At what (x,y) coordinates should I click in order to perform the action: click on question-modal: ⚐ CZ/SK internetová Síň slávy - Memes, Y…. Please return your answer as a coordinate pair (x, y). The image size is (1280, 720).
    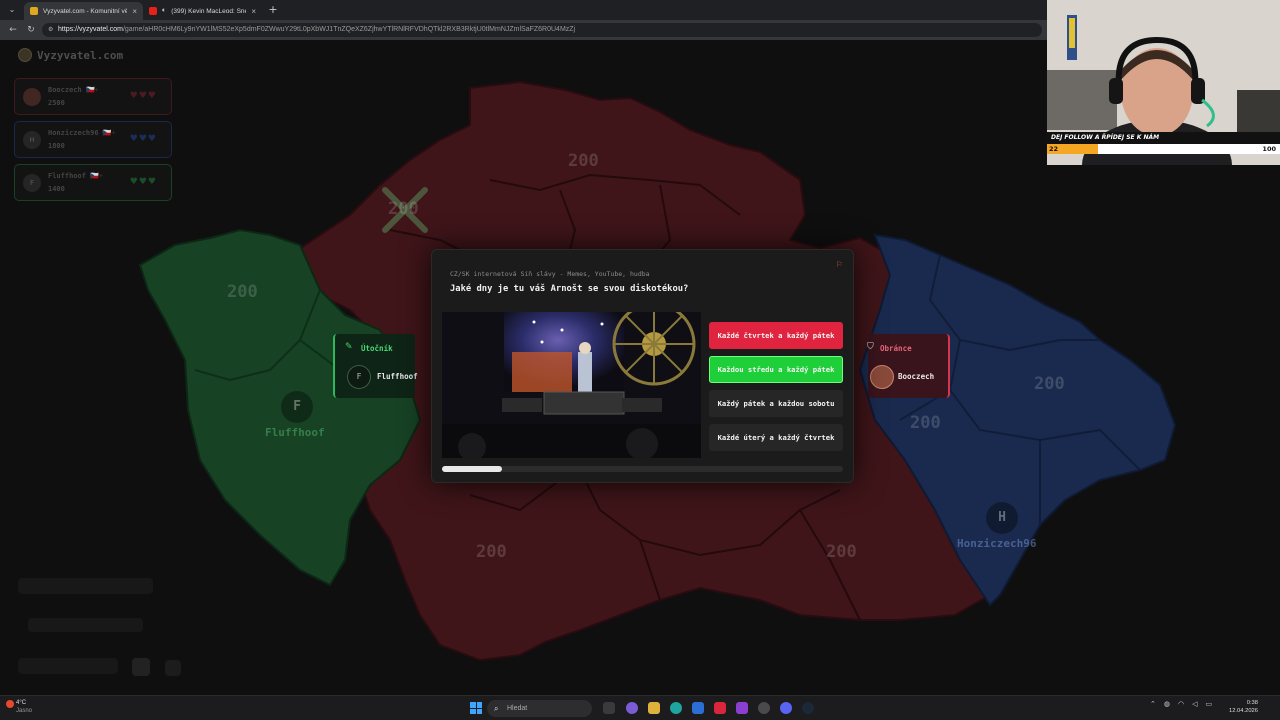
    Looking at the image, I should click on (642, 366).